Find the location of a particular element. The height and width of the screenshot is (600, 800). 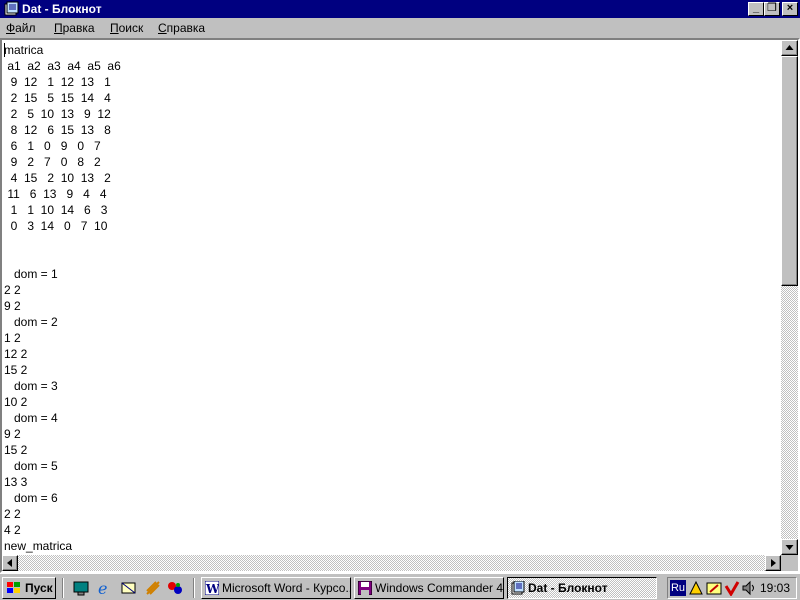

scroll-up-button is located at coordinates (789, 48).